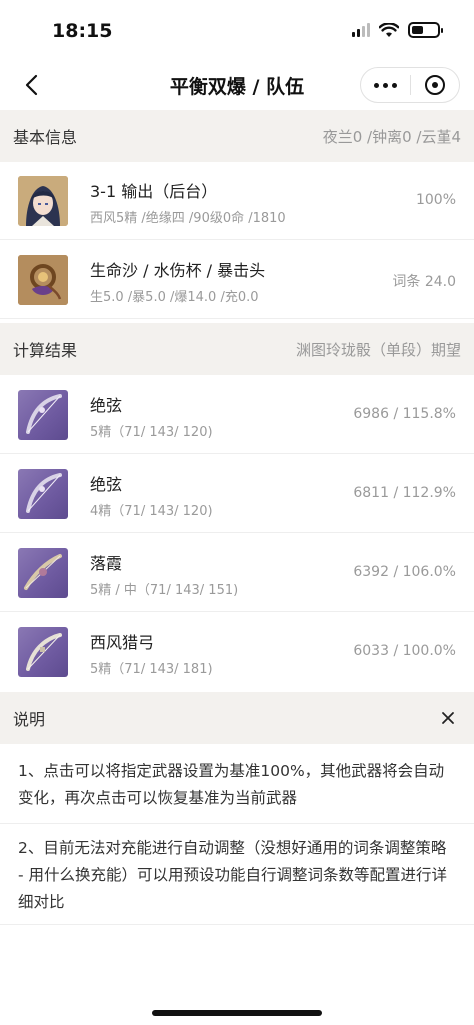 Image resolution: width=474 pixels, height=1025 pixels. I want to click on basic-info-header: 基本信息 夜兰0 /钟离0 /云堇4, so click(237, 136).